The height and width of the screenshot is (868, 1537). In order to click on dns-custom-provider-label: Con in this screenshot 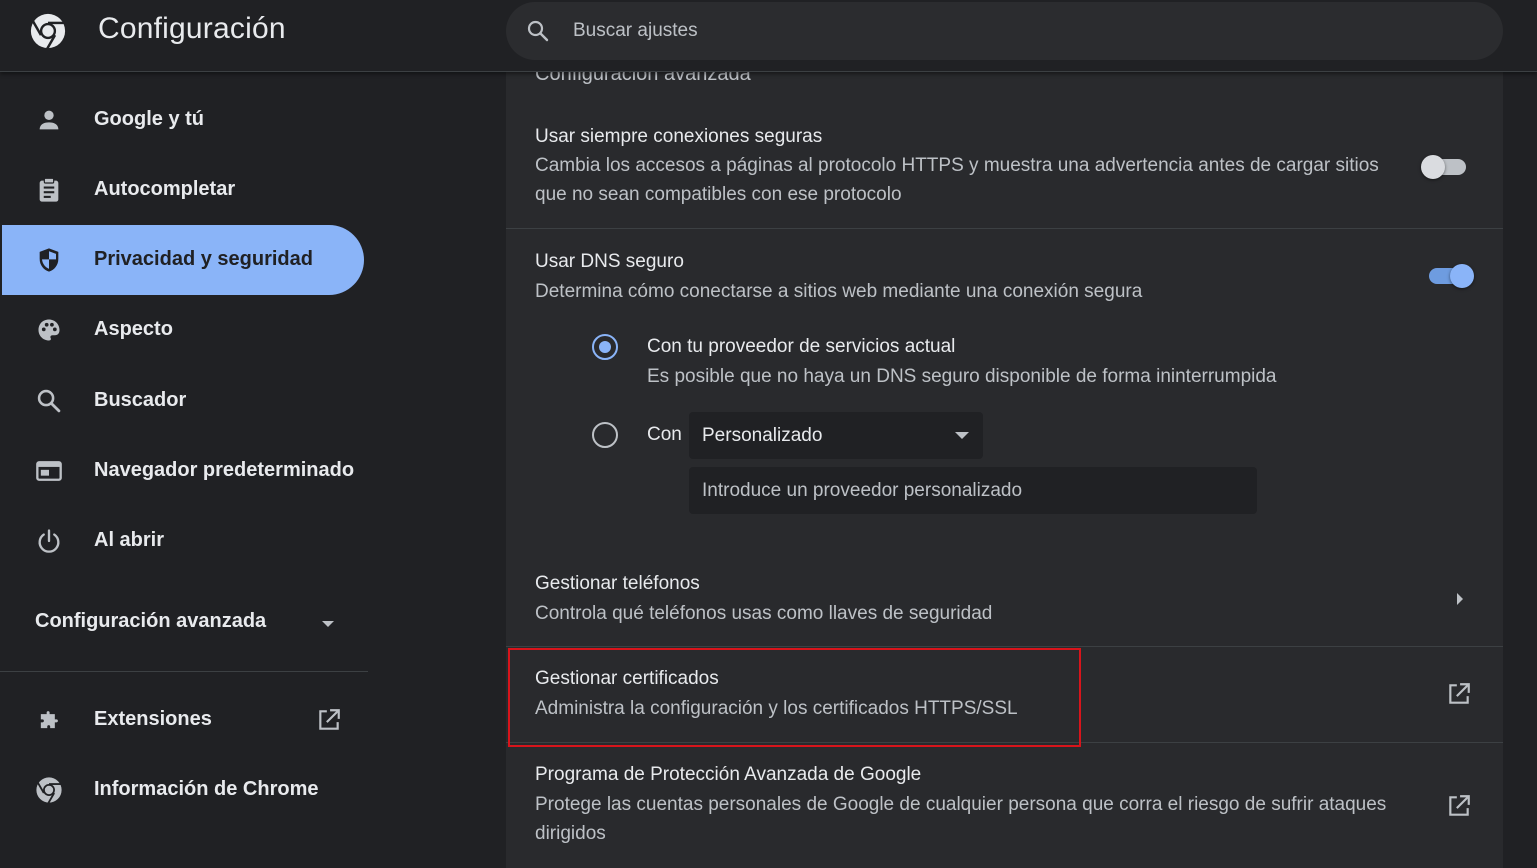, I will do `click(664, 434)`.